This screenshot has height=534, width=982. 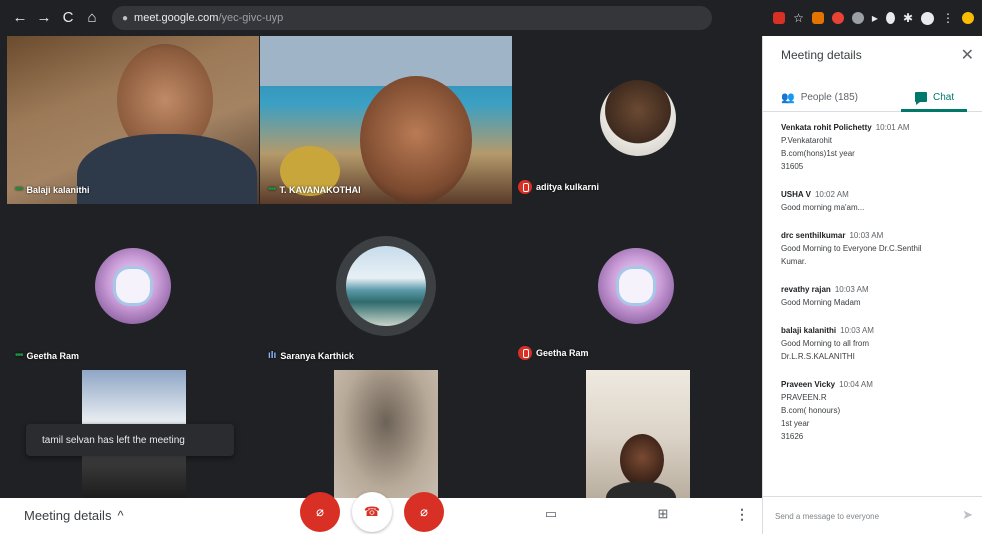 I want to click on participant-tile: aditya kulkarni, so click(x=637, y=120).